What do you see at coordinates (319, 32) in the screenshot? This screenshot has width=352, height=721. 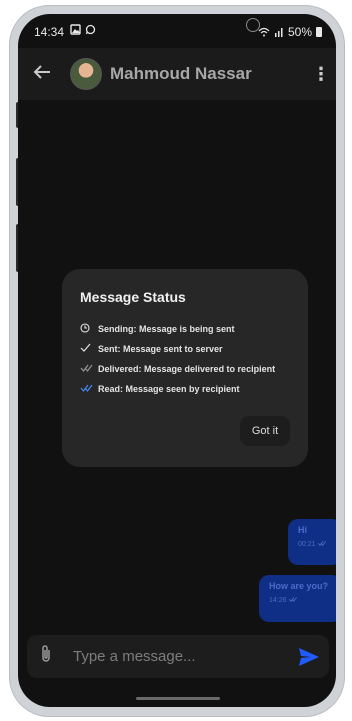 I see `battery-icon` at bounding box center [319, 32].